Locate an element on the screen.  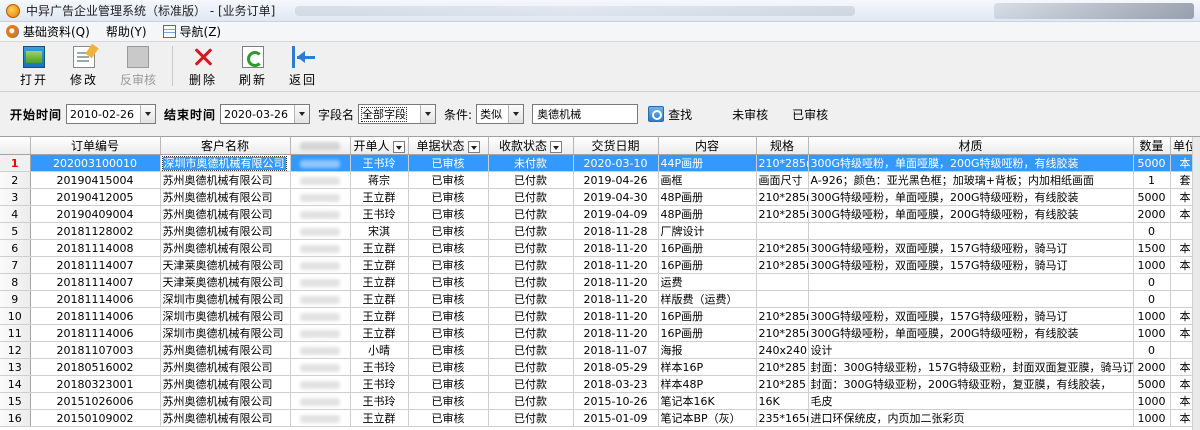
cell-order-id: 20181114006 is located at coordinates (95, 316).